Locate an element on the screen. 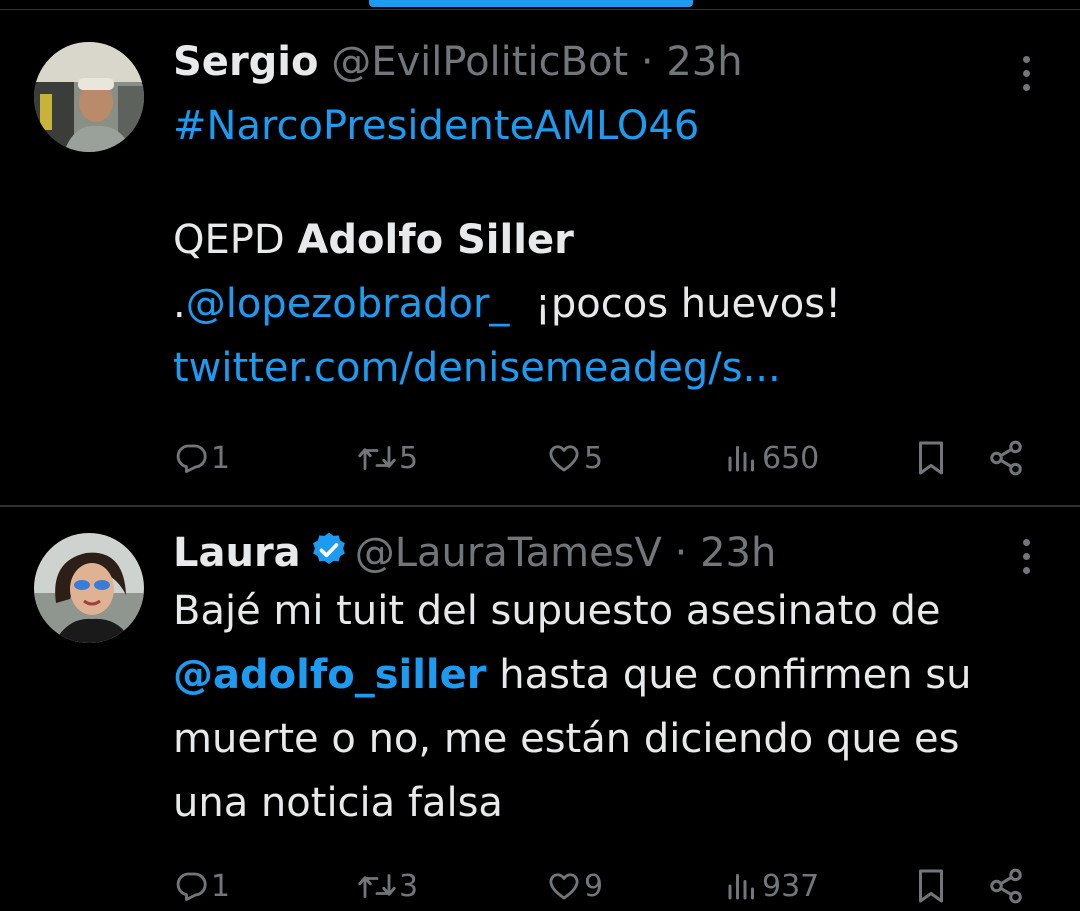  text-span: QEPD is located at coordinates (235, 240).